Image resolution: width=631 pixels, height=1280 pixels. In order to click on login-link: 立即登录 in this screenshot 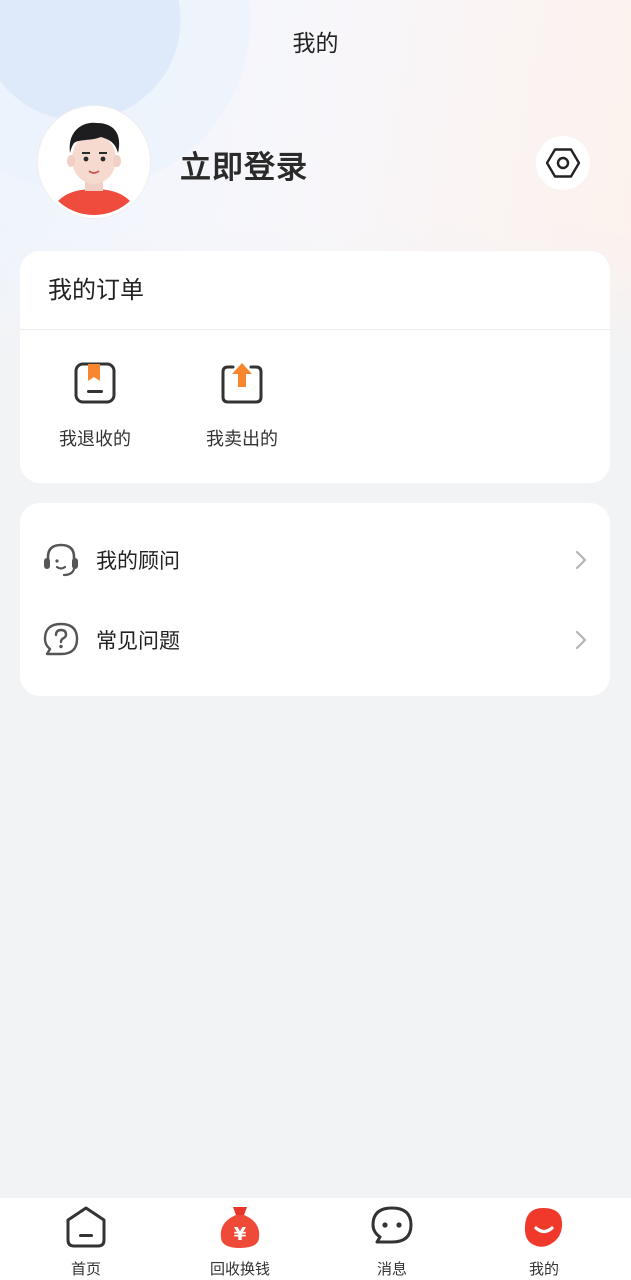, I will do `click(244, 164)`.